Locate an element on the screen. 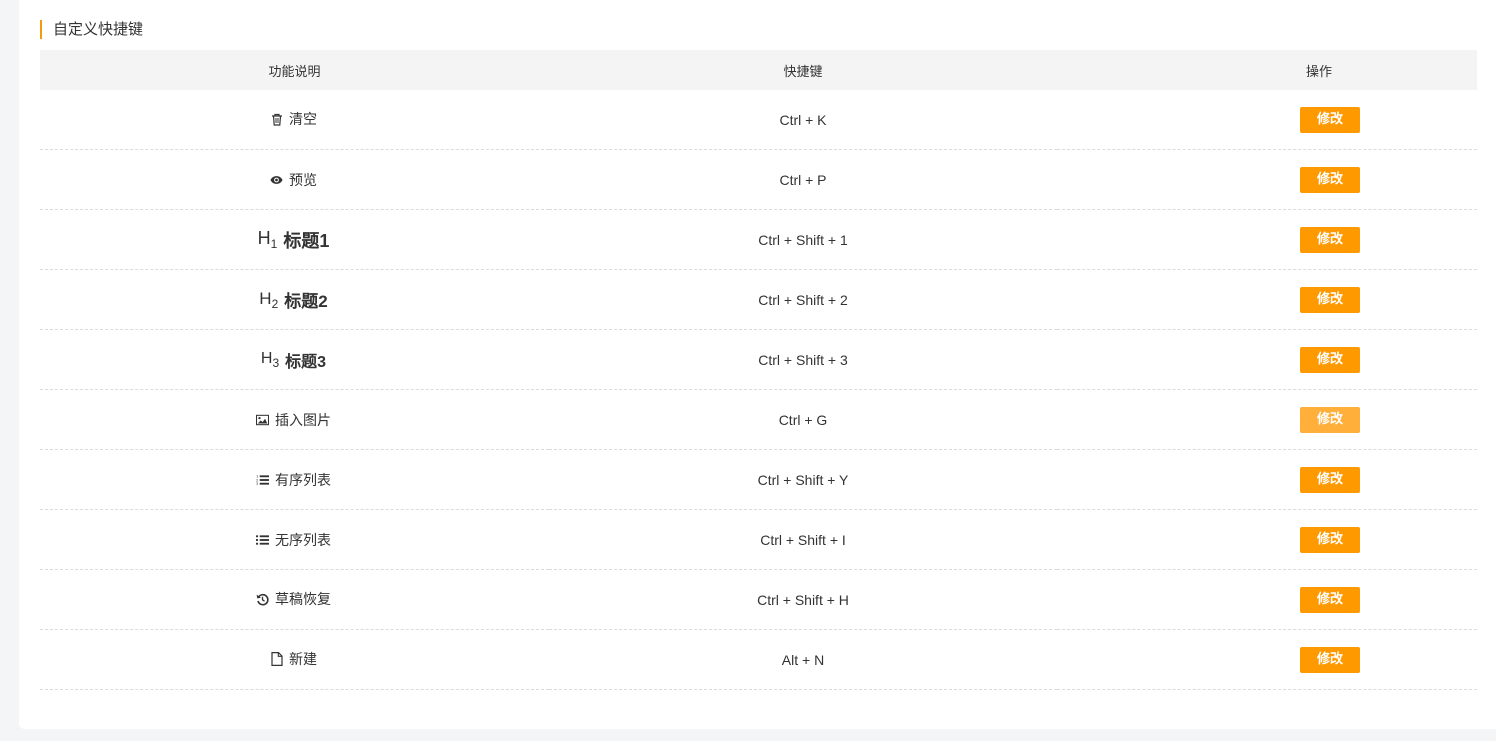  shortcut-cell: Ctrl + Shift + 3 is located at coordinates (803, 359).